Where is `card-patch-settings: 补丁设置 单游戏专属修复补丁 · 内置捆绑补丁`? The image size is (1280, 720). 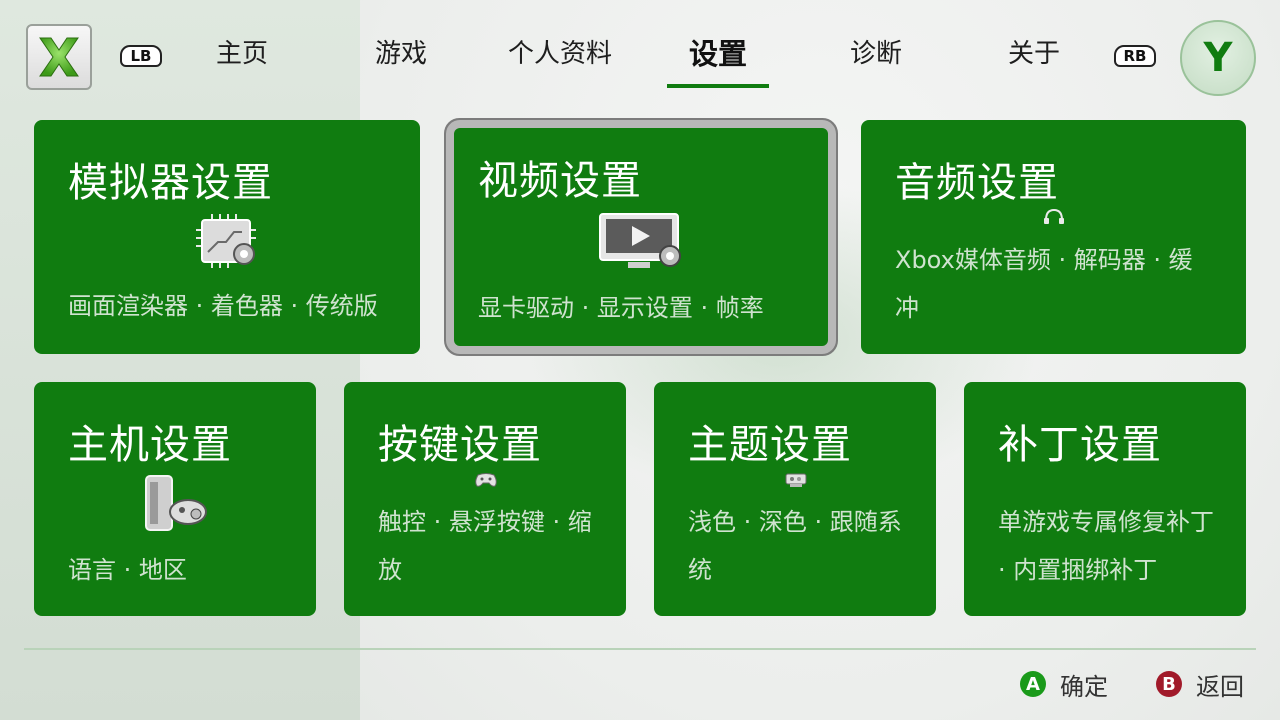 card-patch-settings: 补丁设置 单游戏专属修复补丁 · 内置捆绑补丁 is located at coordinates (1105, 499).